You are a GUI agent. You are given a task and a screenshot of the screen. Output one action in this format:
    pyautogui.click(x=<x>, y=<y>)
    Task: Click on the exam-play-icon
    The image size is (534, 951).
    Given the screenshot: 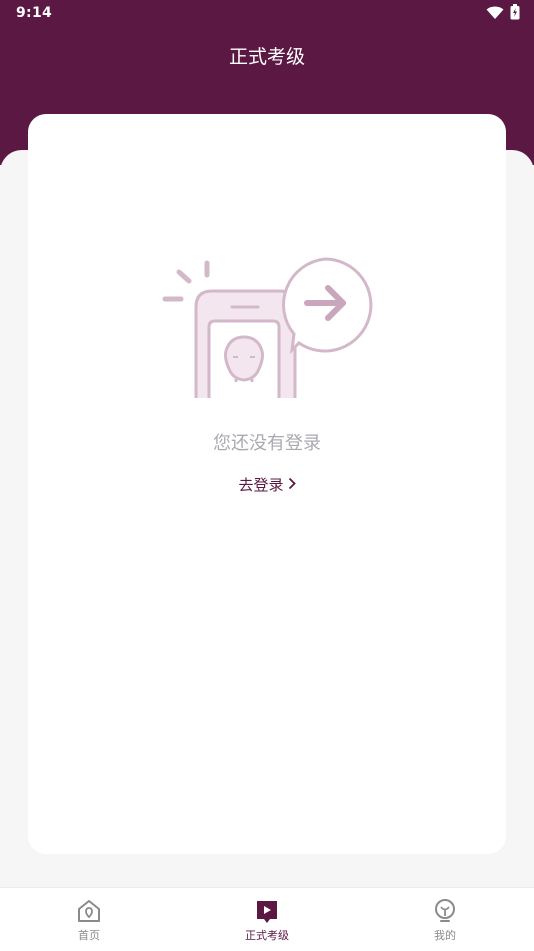 What is the action you would take?
    pyautogui.click(x=267, y=911)
    